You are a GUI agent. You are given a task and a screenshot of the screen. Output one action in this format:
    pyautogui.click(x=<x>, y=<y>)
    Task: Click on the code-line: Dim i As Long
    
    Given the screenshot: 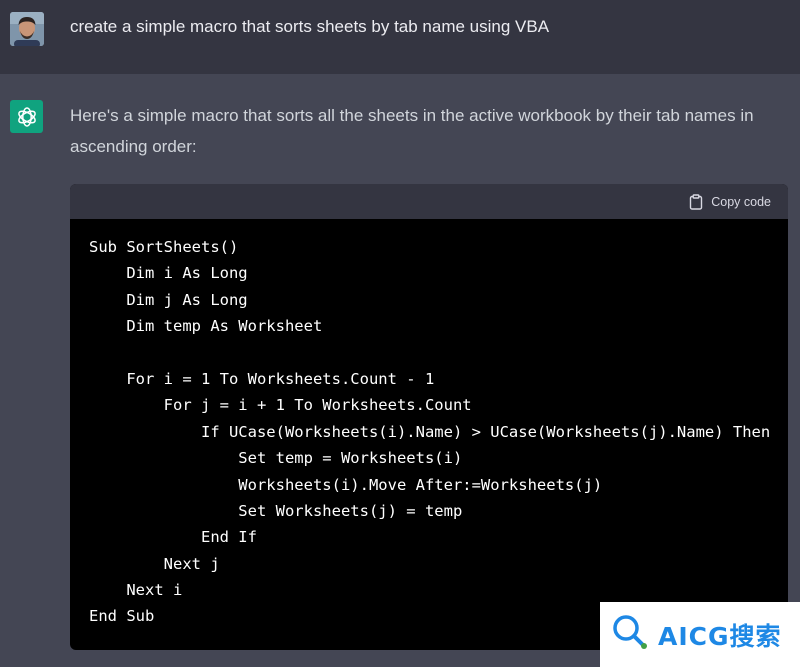 What is the action you would take?
    pyautogui.click(x=168, y=273)
    